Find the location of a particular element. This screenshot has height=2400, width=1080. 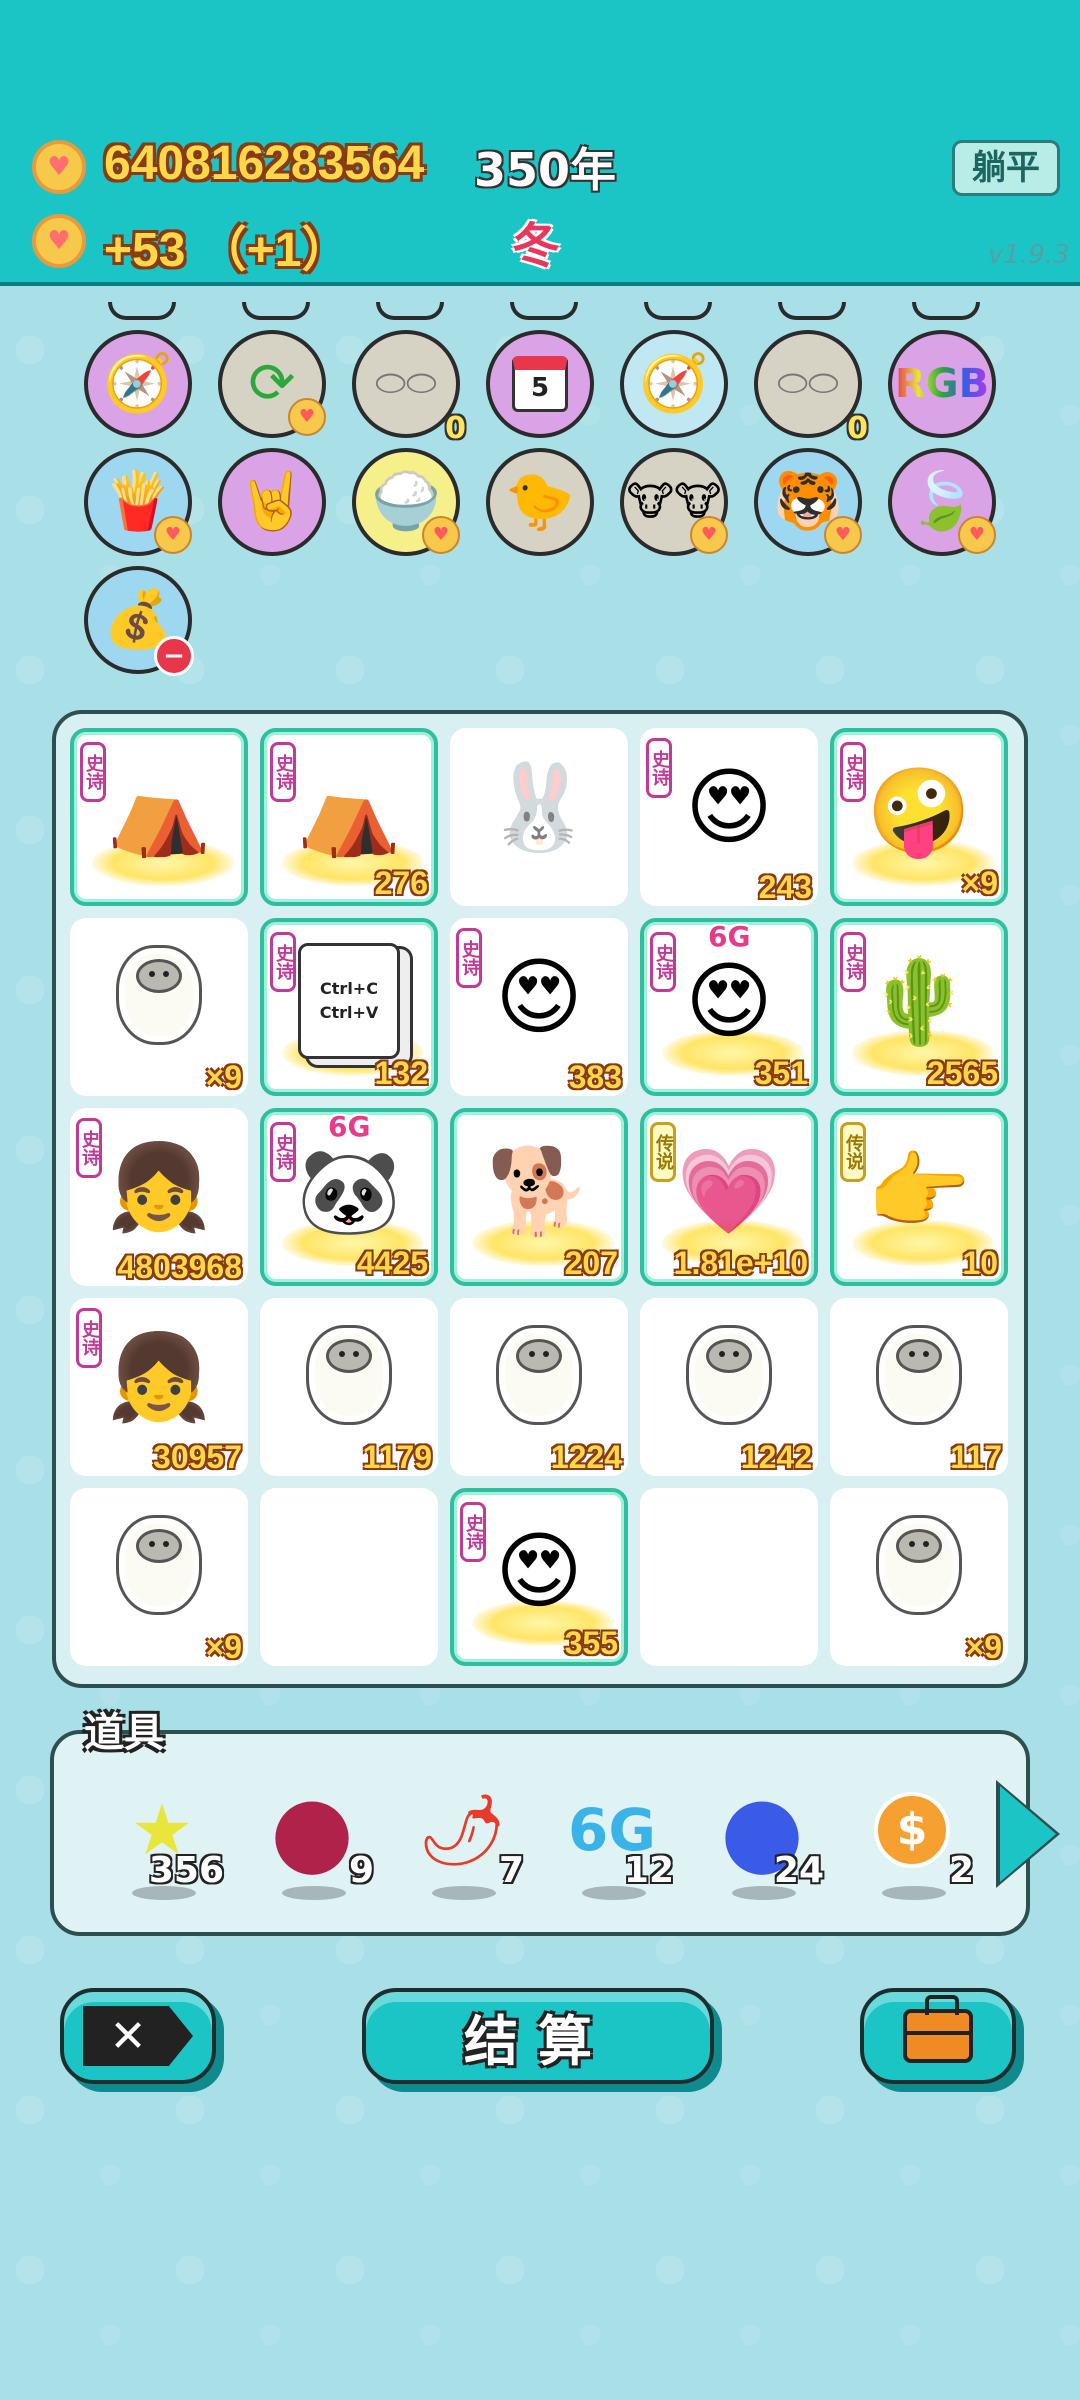

grid-slot-heart-girl: 👧 史诗 30957 is located at coordinates (159, 1387).